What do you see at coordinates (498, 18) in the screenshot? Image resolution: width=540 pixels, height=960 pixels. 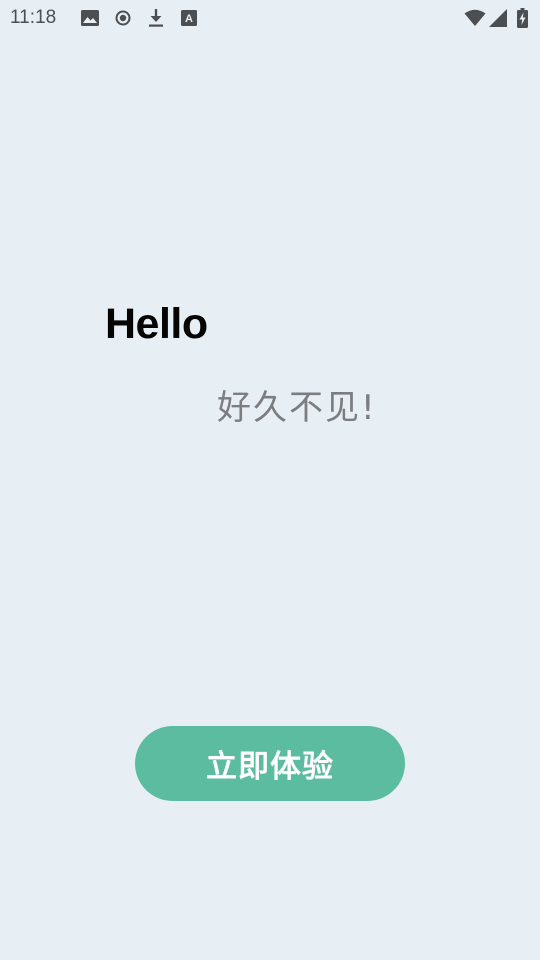 I see `cell-signal-icon` at bounding box center [498, 18].